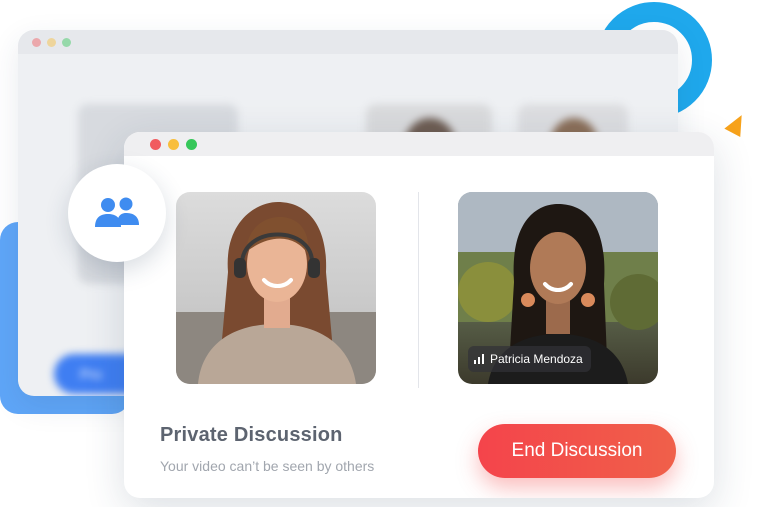 The height and width of the screenshot is (507, 761). What do you see at coordinates (479, 359) in the screenshot?
I see `signal-bars-icon` at bounding box center [479, 359].